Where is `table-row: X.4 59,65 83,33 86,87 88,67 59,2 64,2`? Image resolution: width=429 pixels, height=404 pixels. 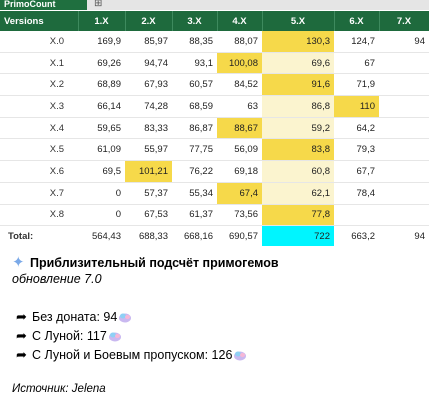
table-row: X.4 59,65 83,33 86,87 88,67 59,2 64,2 is located at coordinates (214, 128).